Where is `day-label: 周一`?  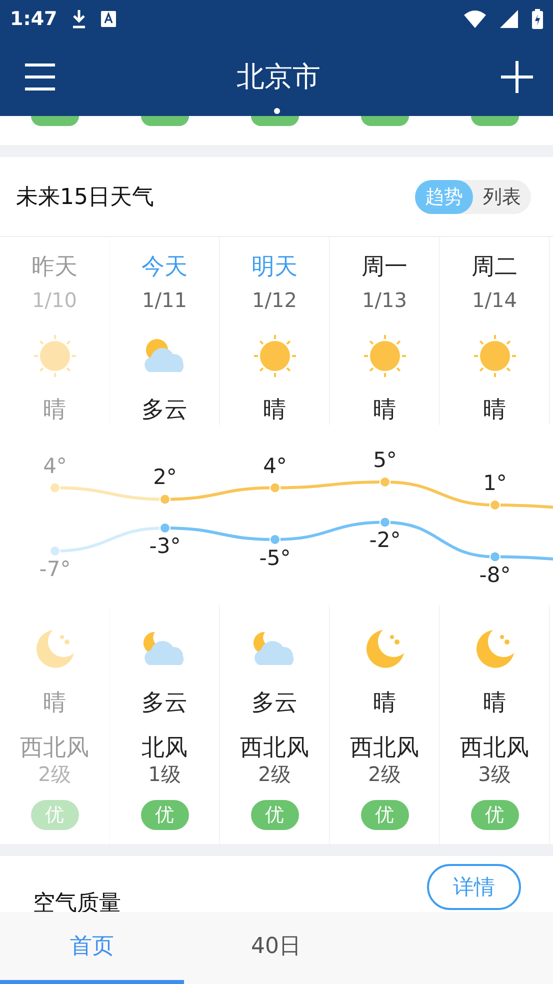
day-label: 周一 is located at coordinates (385, 267).